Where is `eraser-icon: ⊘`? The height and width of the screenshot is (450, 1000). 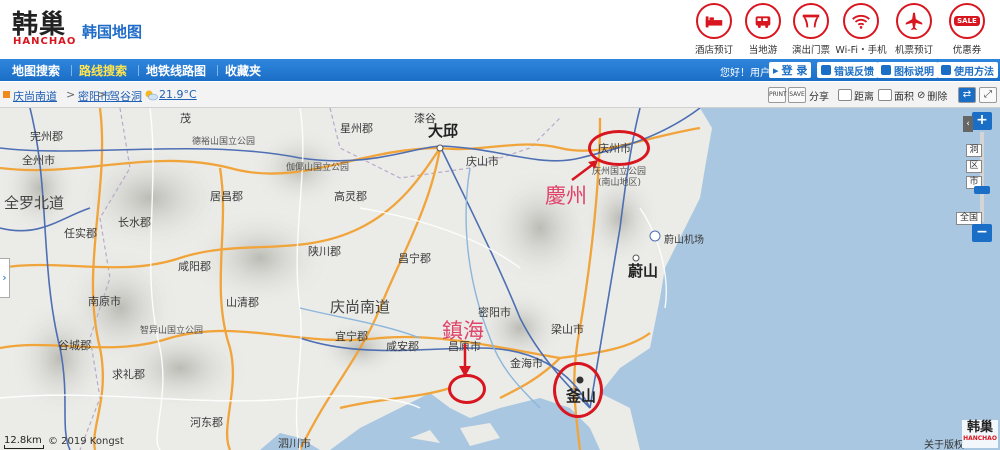
eraser-icon: ⊘ is located at coordinates (921, 95).